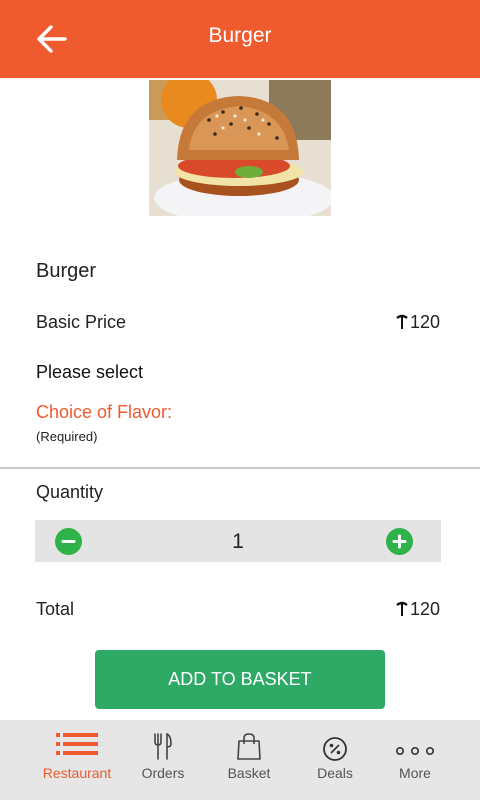  What do you see at coordinates (66, 271) in the screenshot?
I see `item-name: Burger` at bounding box center [66, 271].